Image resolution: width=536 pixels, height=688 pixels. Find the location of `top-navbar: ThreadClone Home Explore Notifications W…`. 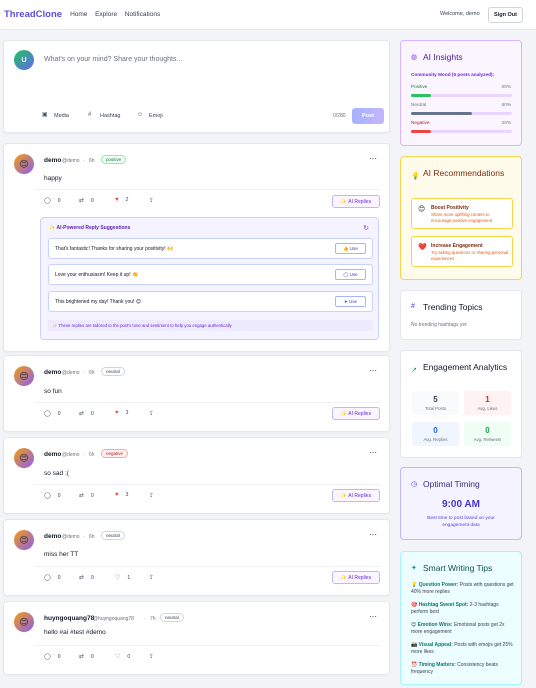

top-navbar: ThreadClone Home Explore Notifications W… is located at coordinates (268, 15).